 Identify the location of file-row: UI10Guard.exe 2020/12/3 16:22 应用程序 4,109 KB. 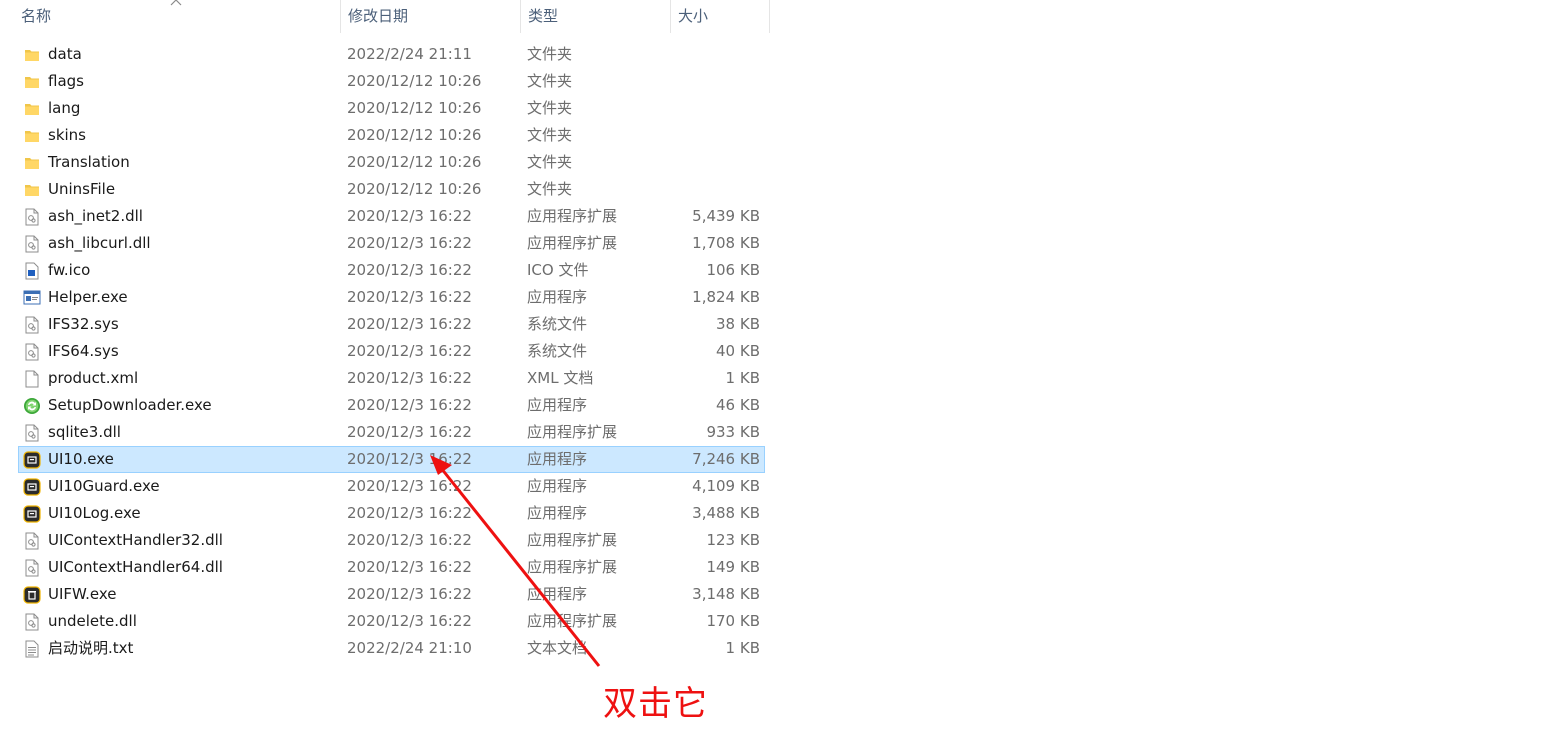
(391, 486).